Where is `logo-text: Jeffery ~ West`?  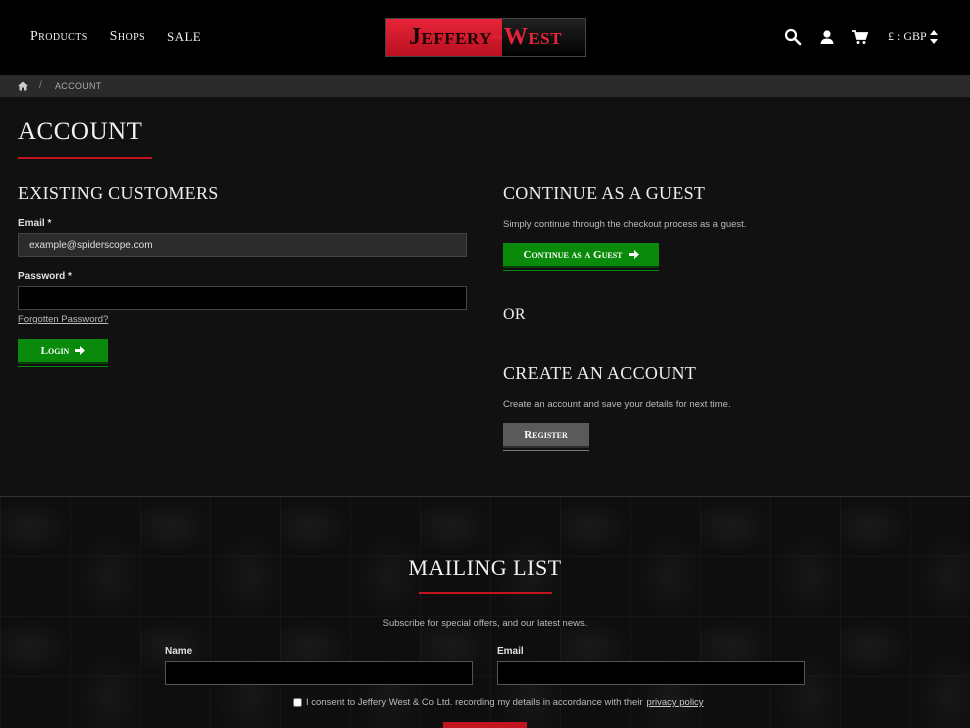 logo-text: Jeffery ~ West is located at coordinates (485, 37).